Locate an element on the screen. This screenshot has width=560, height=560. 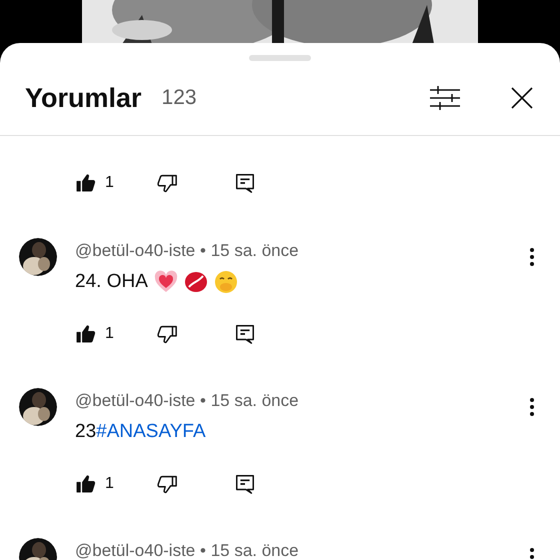
comment-text: 24. OHA is located at coordinates (111, 282).